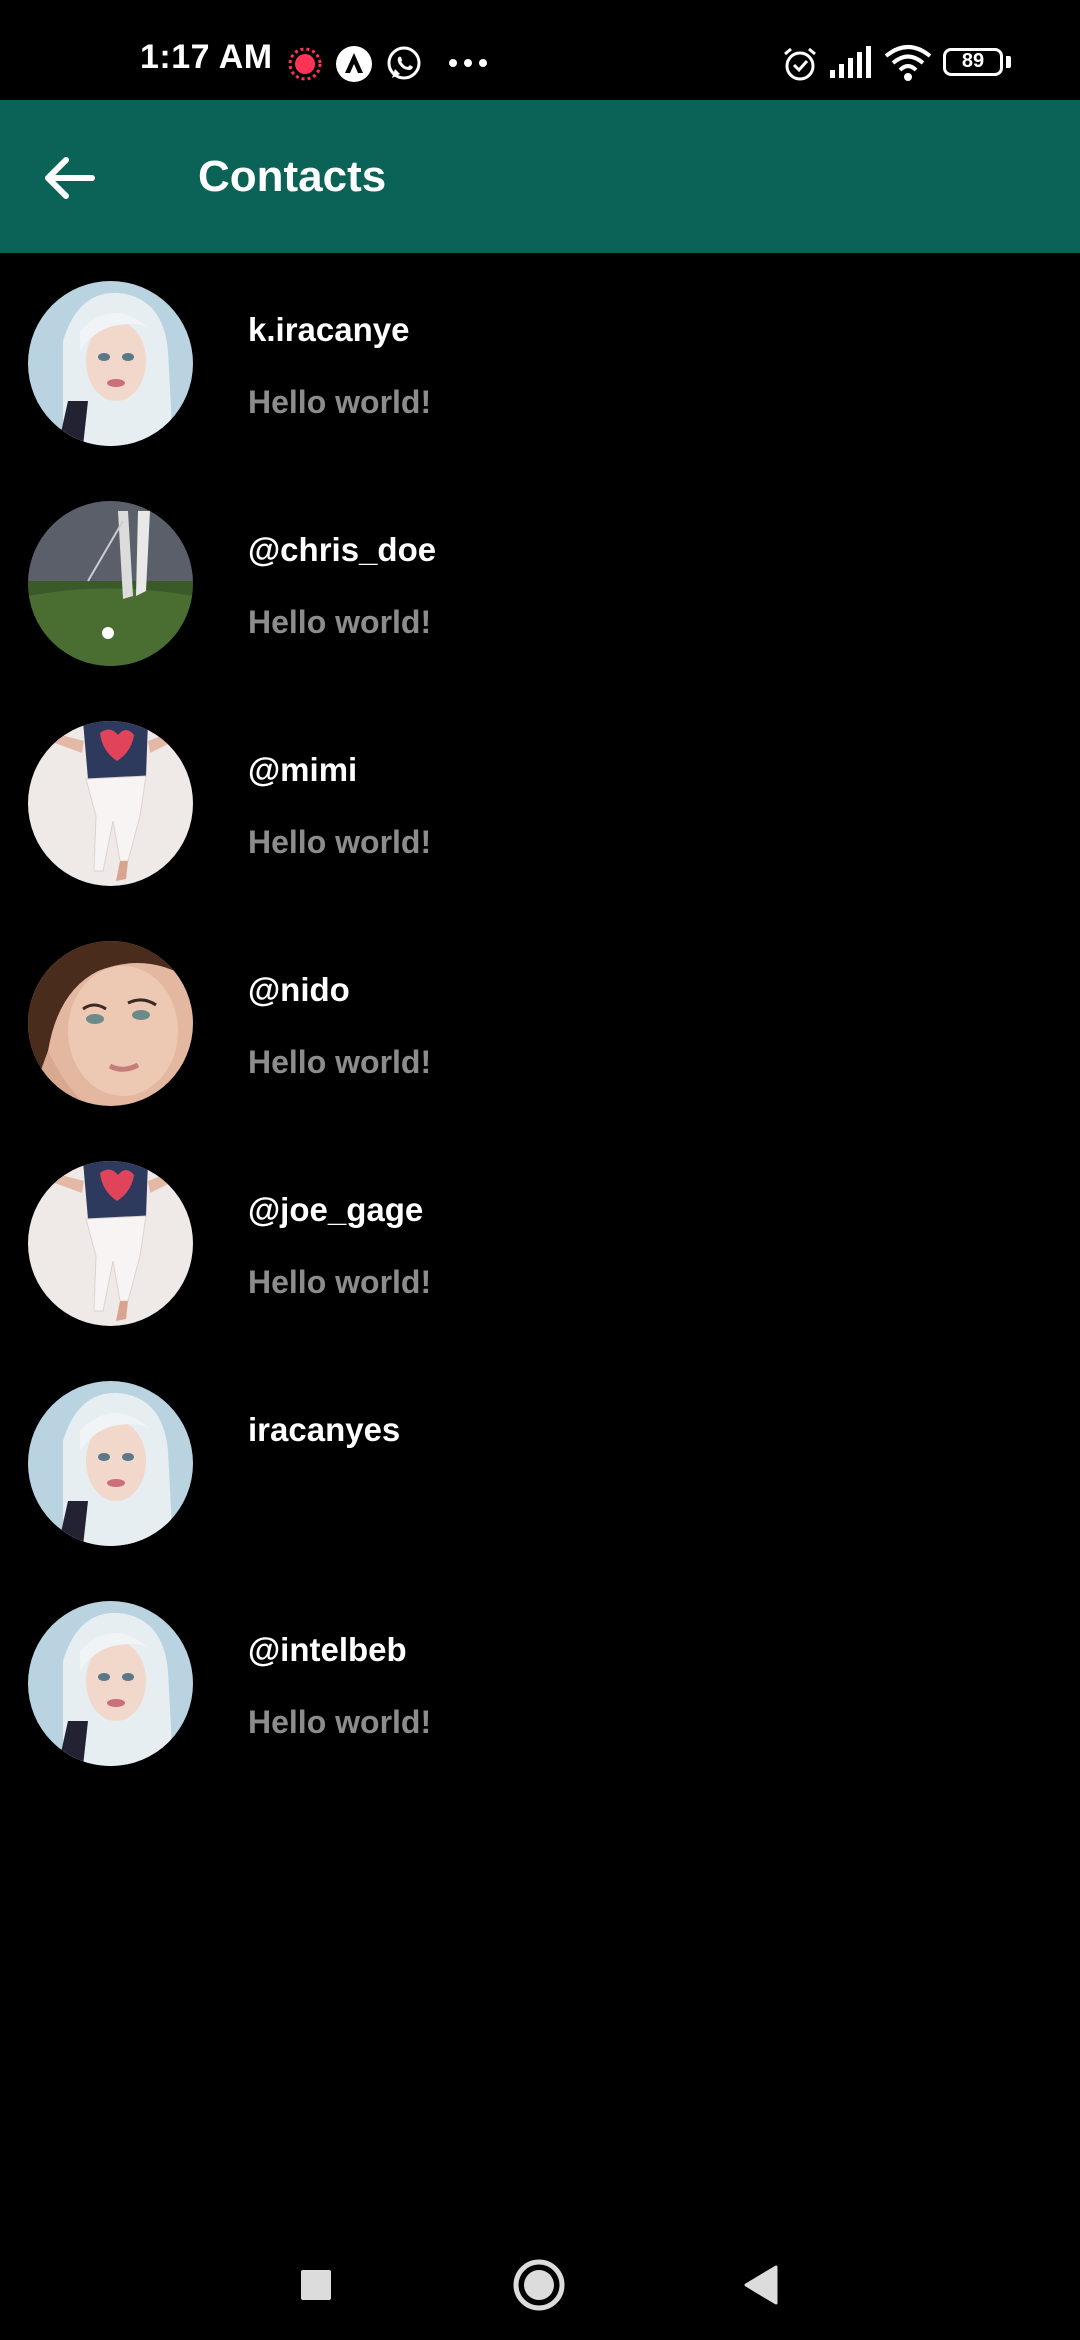  I want to click on whatsapp-icon, so click(404, 63).